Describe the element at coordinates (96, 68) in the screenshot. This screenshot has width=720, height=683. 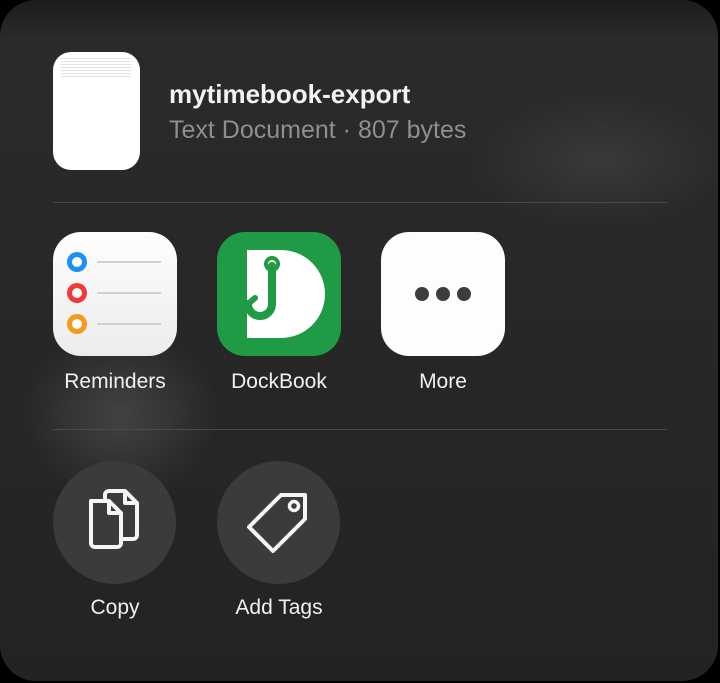
I see `thumbnail-text-lines` at that location.